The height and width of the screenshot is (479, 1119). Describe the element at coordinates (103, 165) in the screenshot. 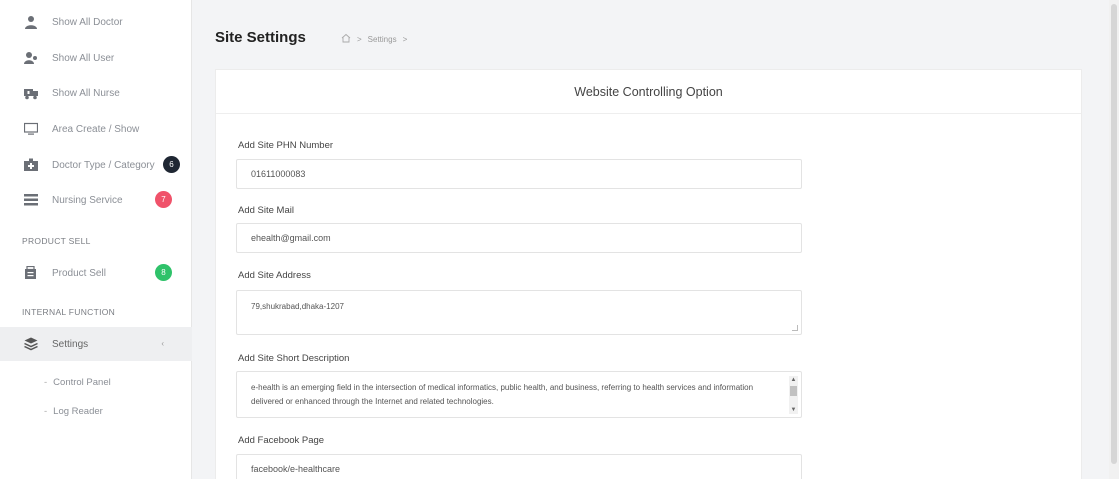

I see `sidebar-item-label: Doctor Type / Category` at that location.